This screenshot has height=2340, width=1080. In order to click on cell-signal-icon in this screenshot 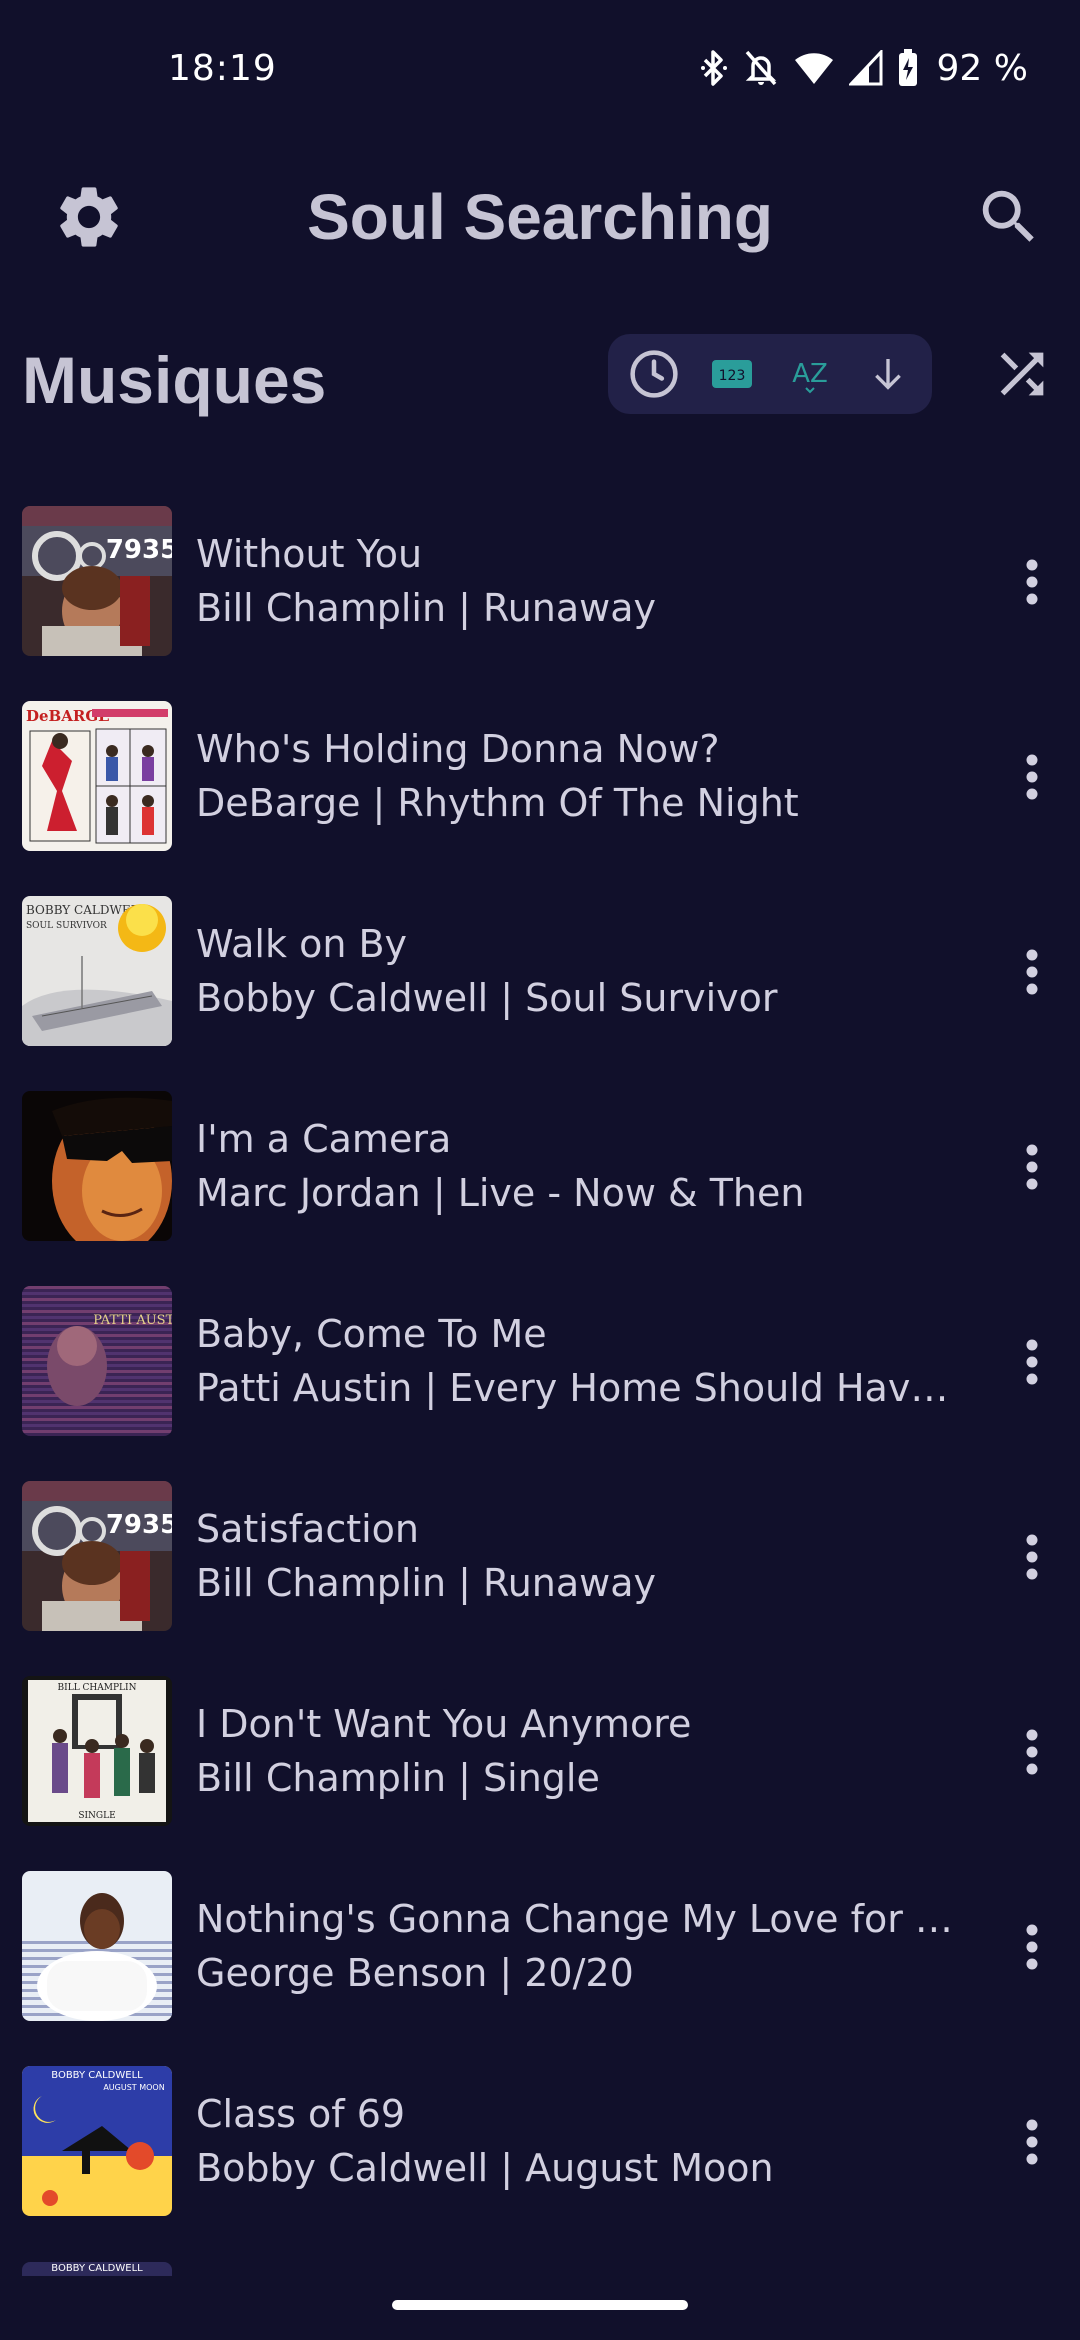, I will do `click(865, 68)`.